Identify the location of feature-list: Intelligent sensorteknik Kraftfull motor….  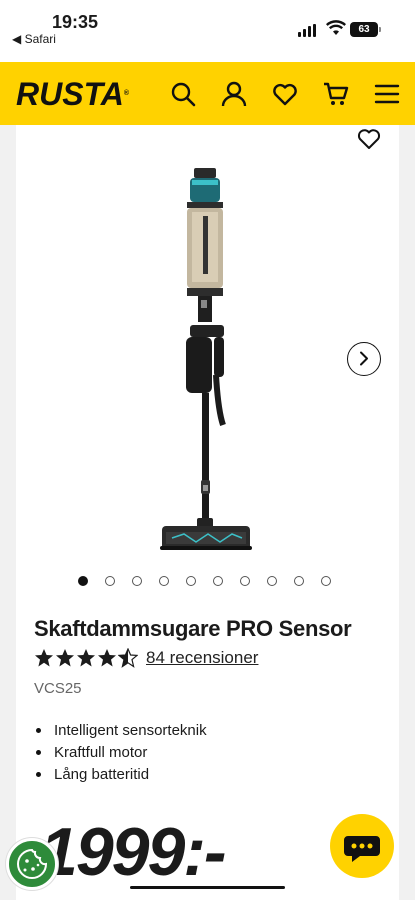
(120, 753).